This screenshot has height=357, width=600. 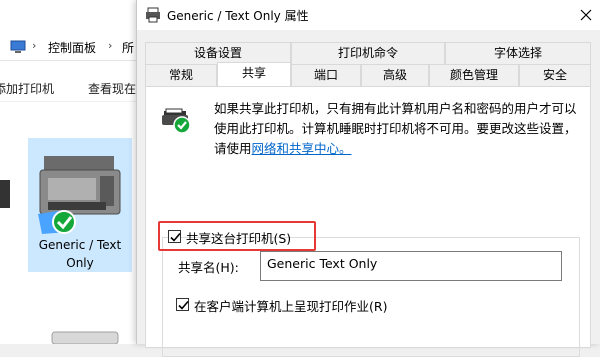 What do you see at coordinates (176, 121) in the screenshot?
I see `shared-printer-icon` at bounding box center [176, 121].